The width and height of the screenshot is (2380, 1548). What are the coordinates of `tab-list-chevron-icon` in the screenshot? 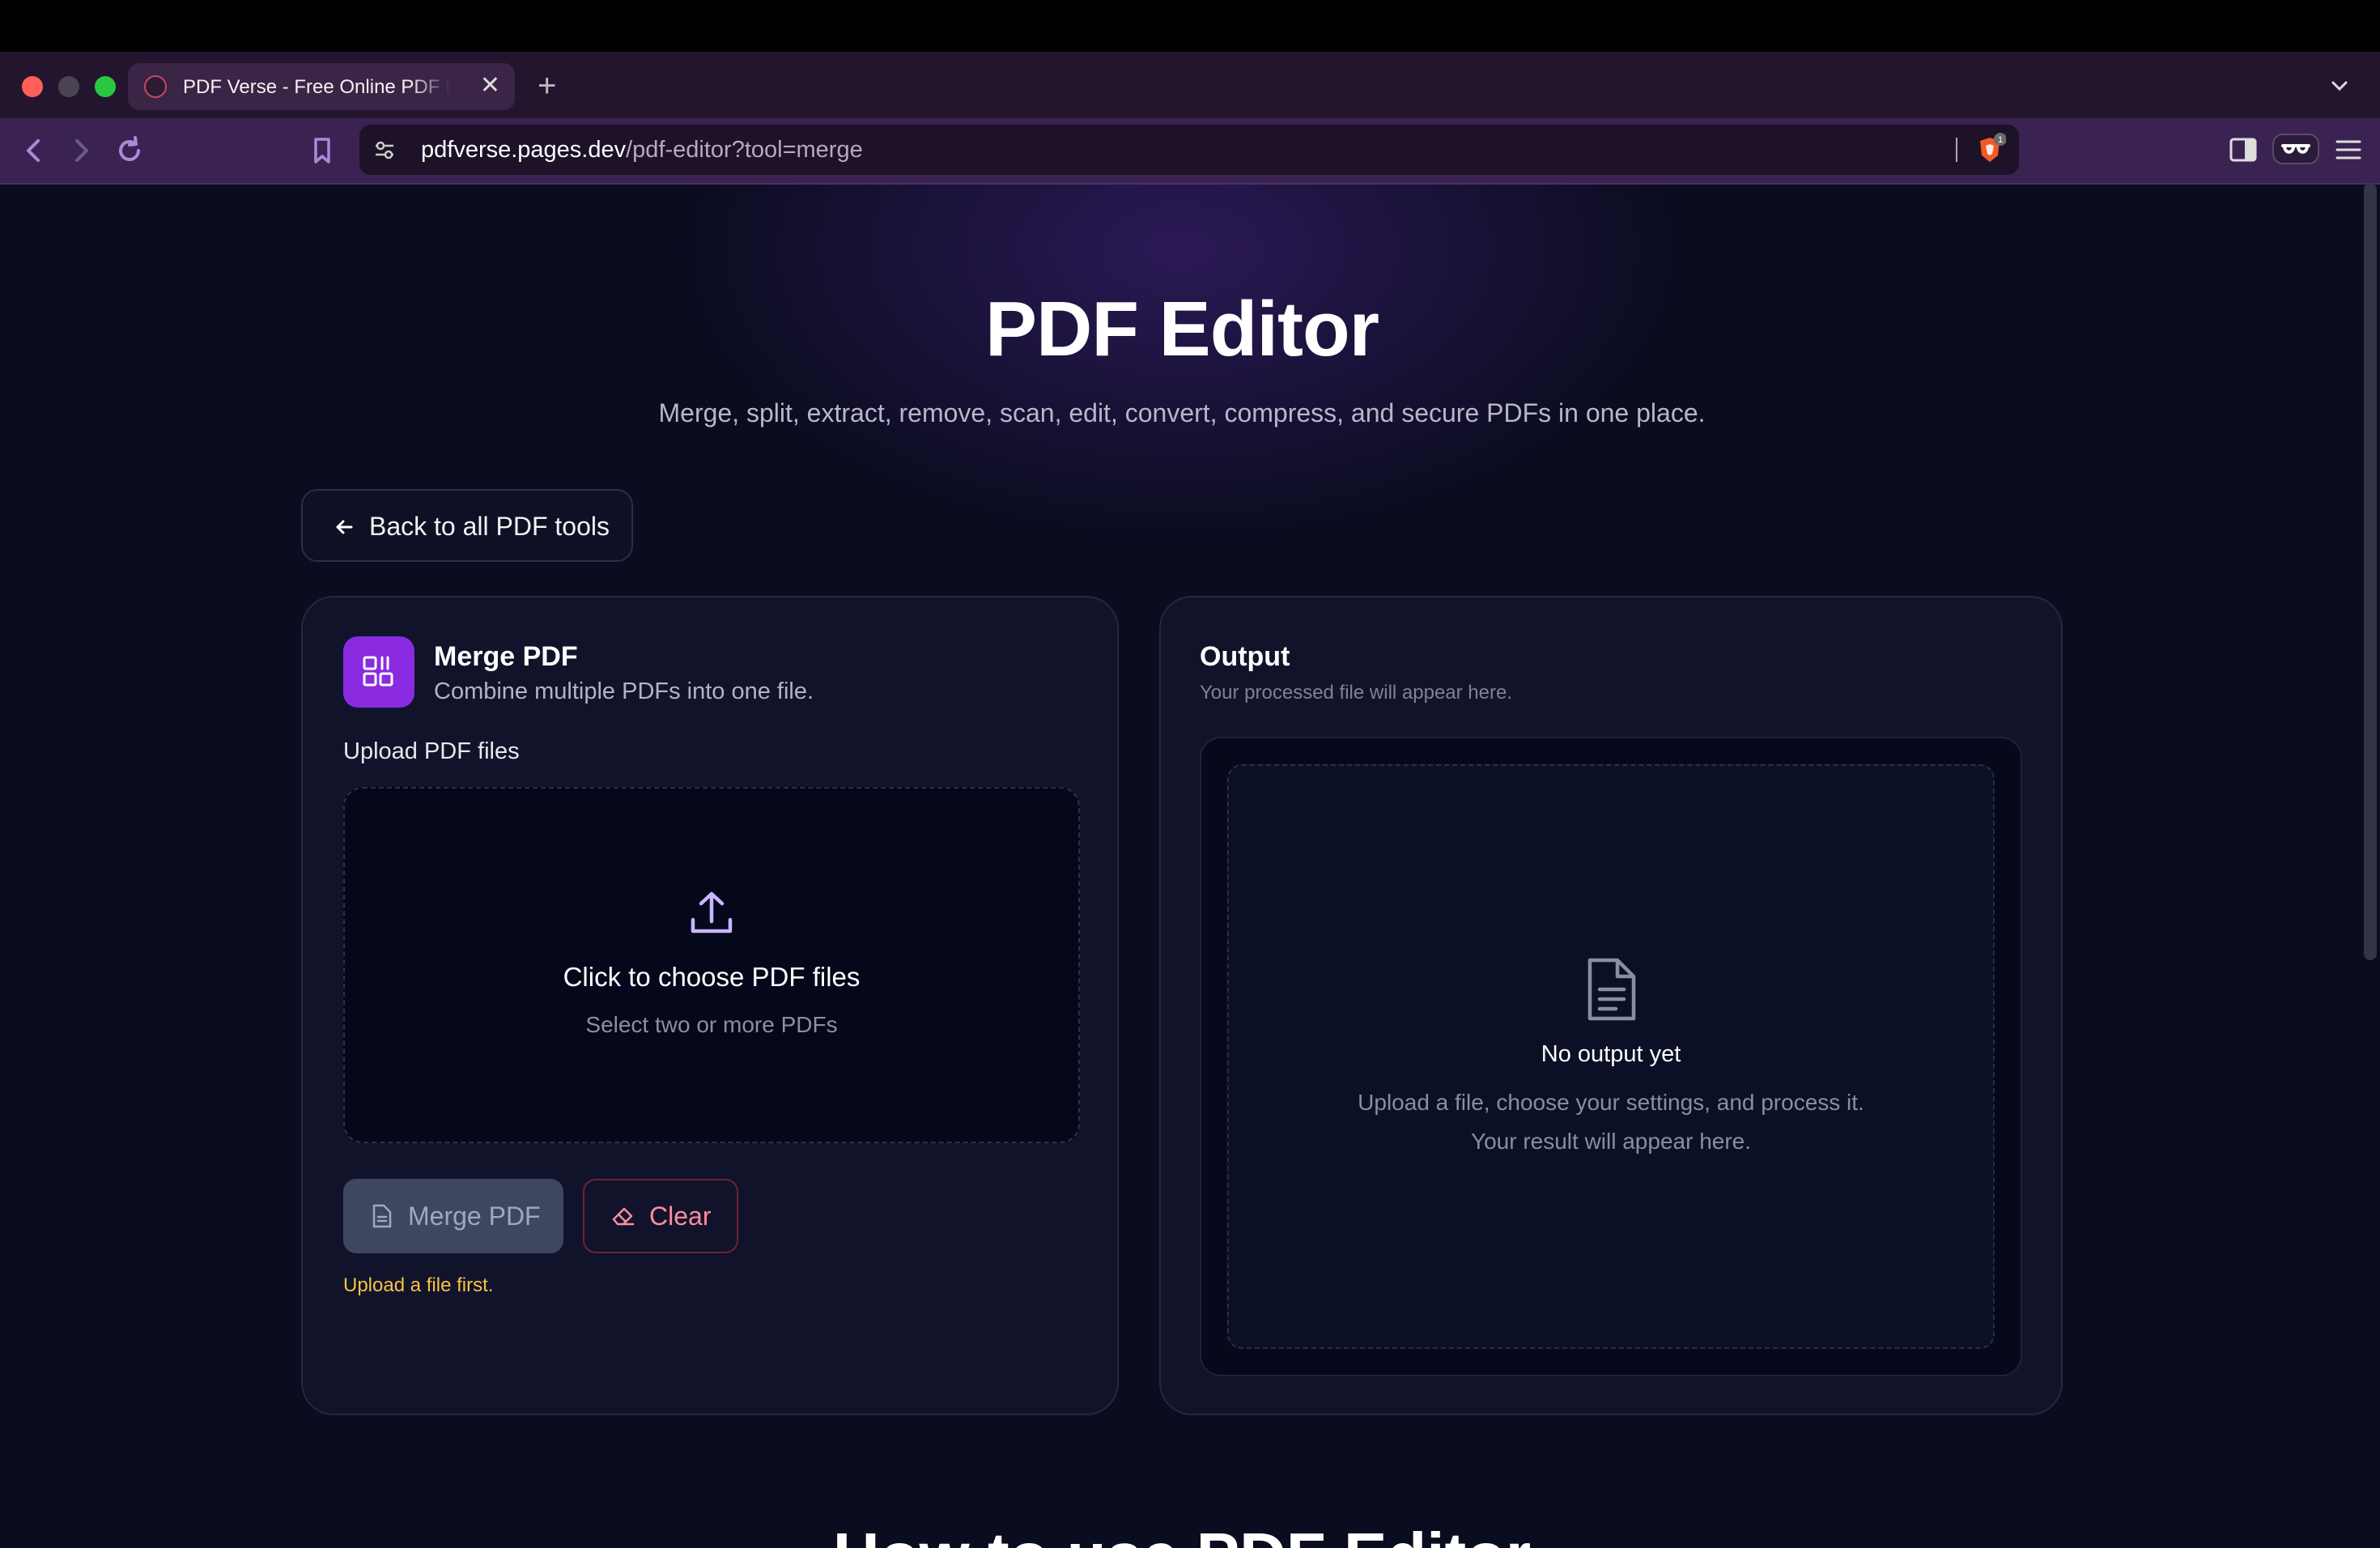 It's located at (2339, 85).